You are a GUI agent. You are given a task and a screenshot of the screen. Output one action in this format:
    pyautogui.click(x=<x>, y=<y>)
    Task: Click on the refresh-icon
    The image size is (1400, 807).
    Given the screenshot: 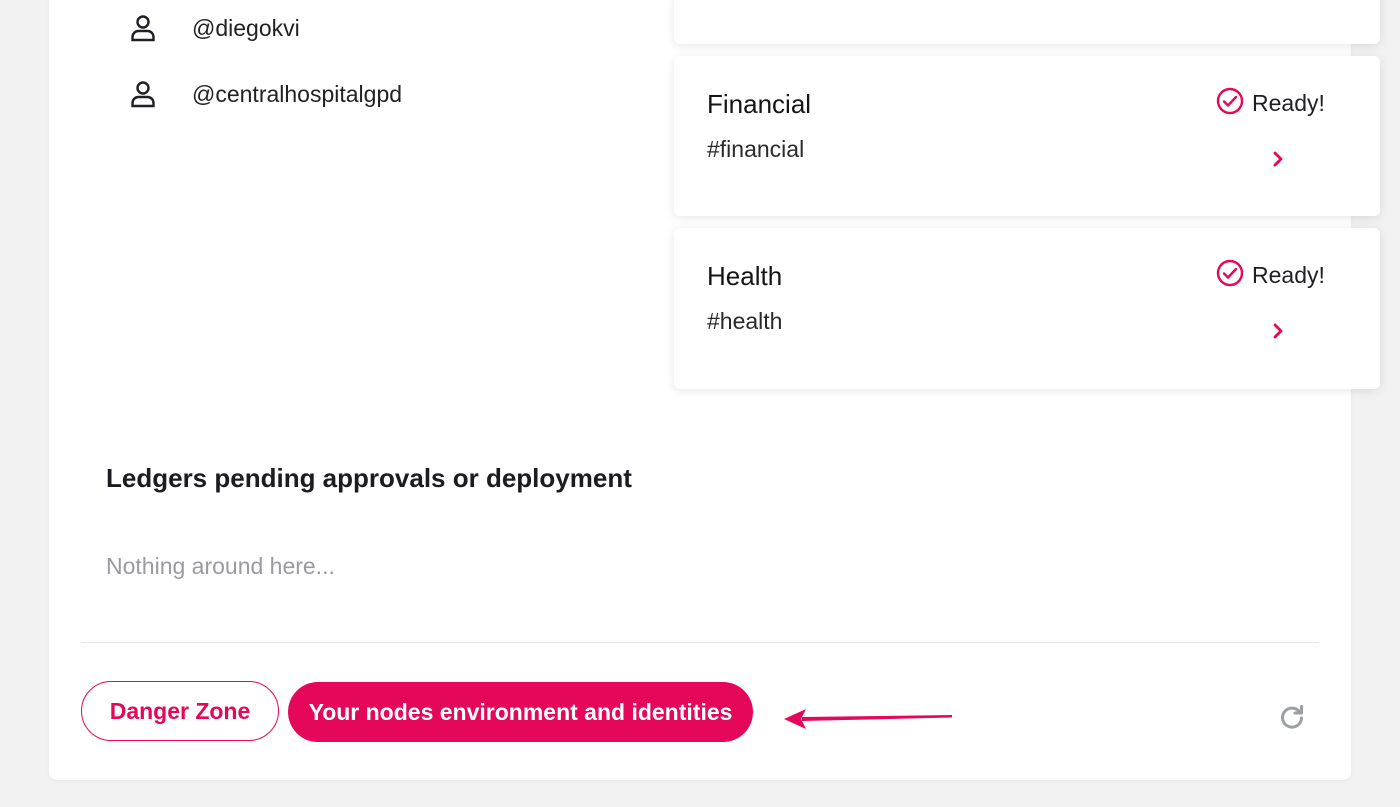 What is the action you would take?
    pyautogui.click(x=1292, y=717)
    